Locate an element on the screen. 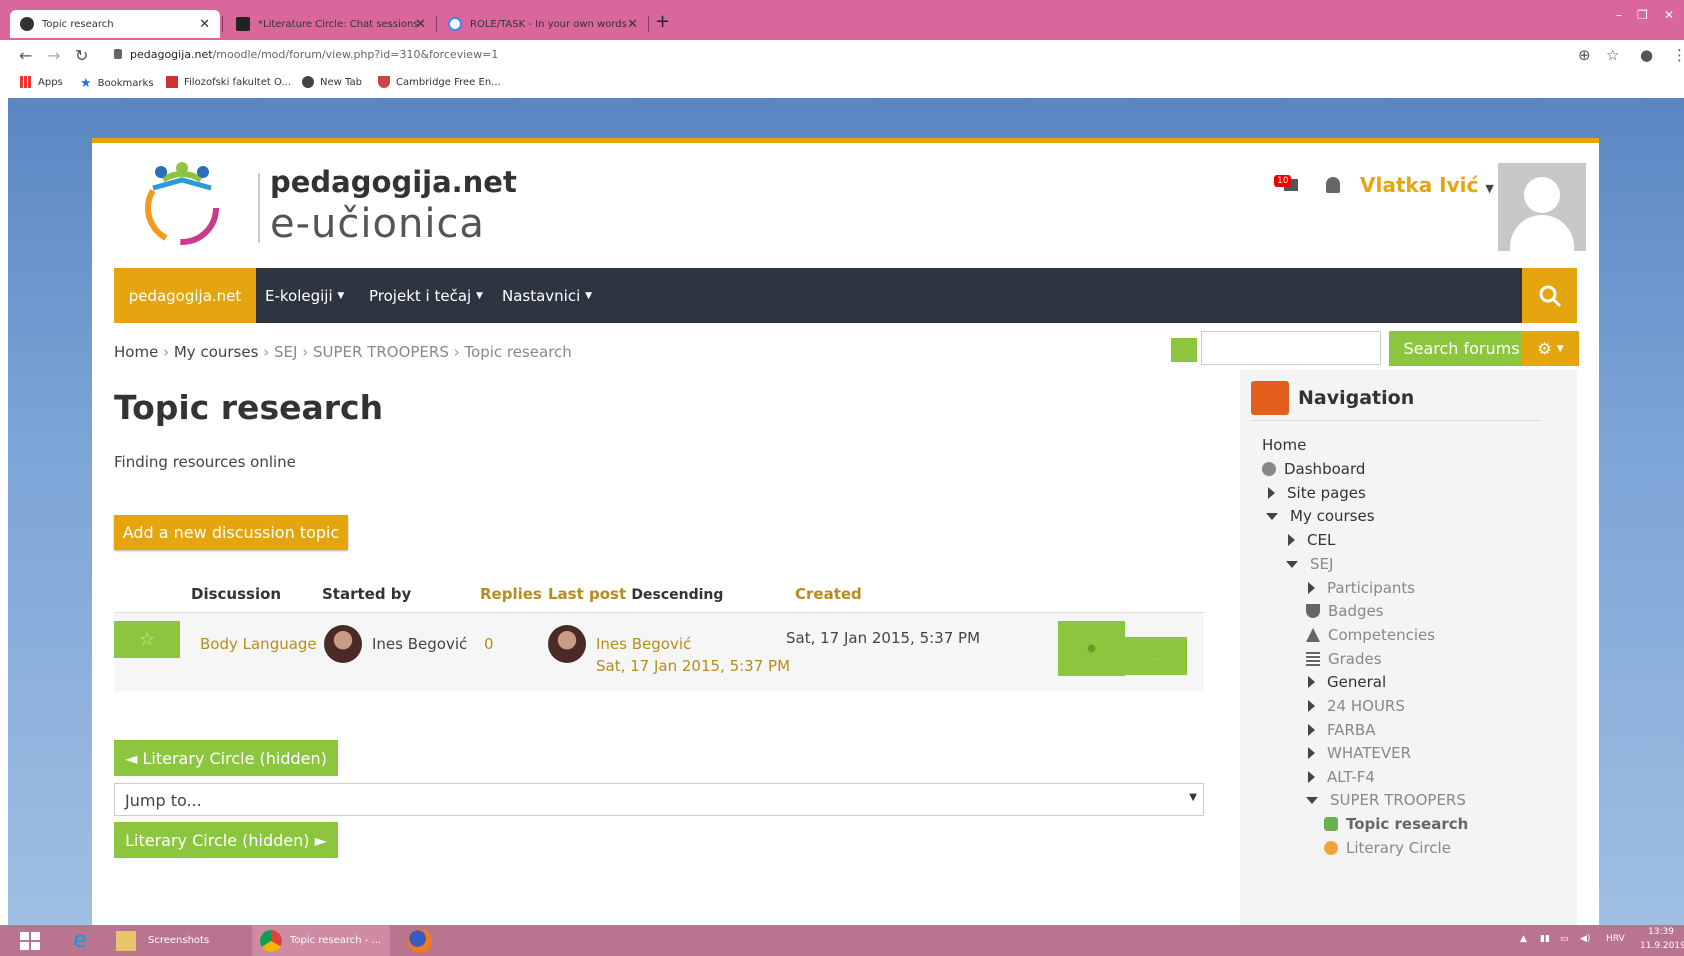 This screenshot has height=956, width=1684. close-window-icon: ✕ is located at coordinates (1669, 15).